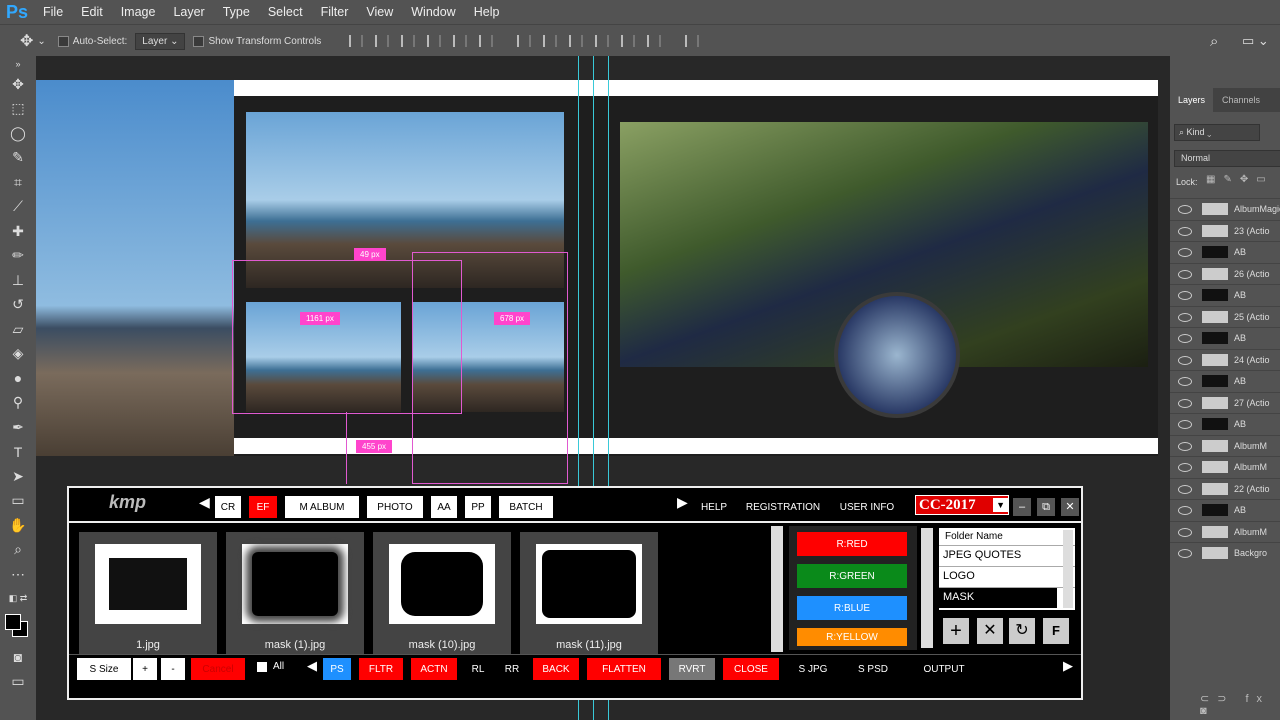 Image resolution: width=1280 pixels, height=720 pixels. Describe the element at coordinates (18, 682) in the screenshot. I see `screen-mode-icon: ▭` at that location.